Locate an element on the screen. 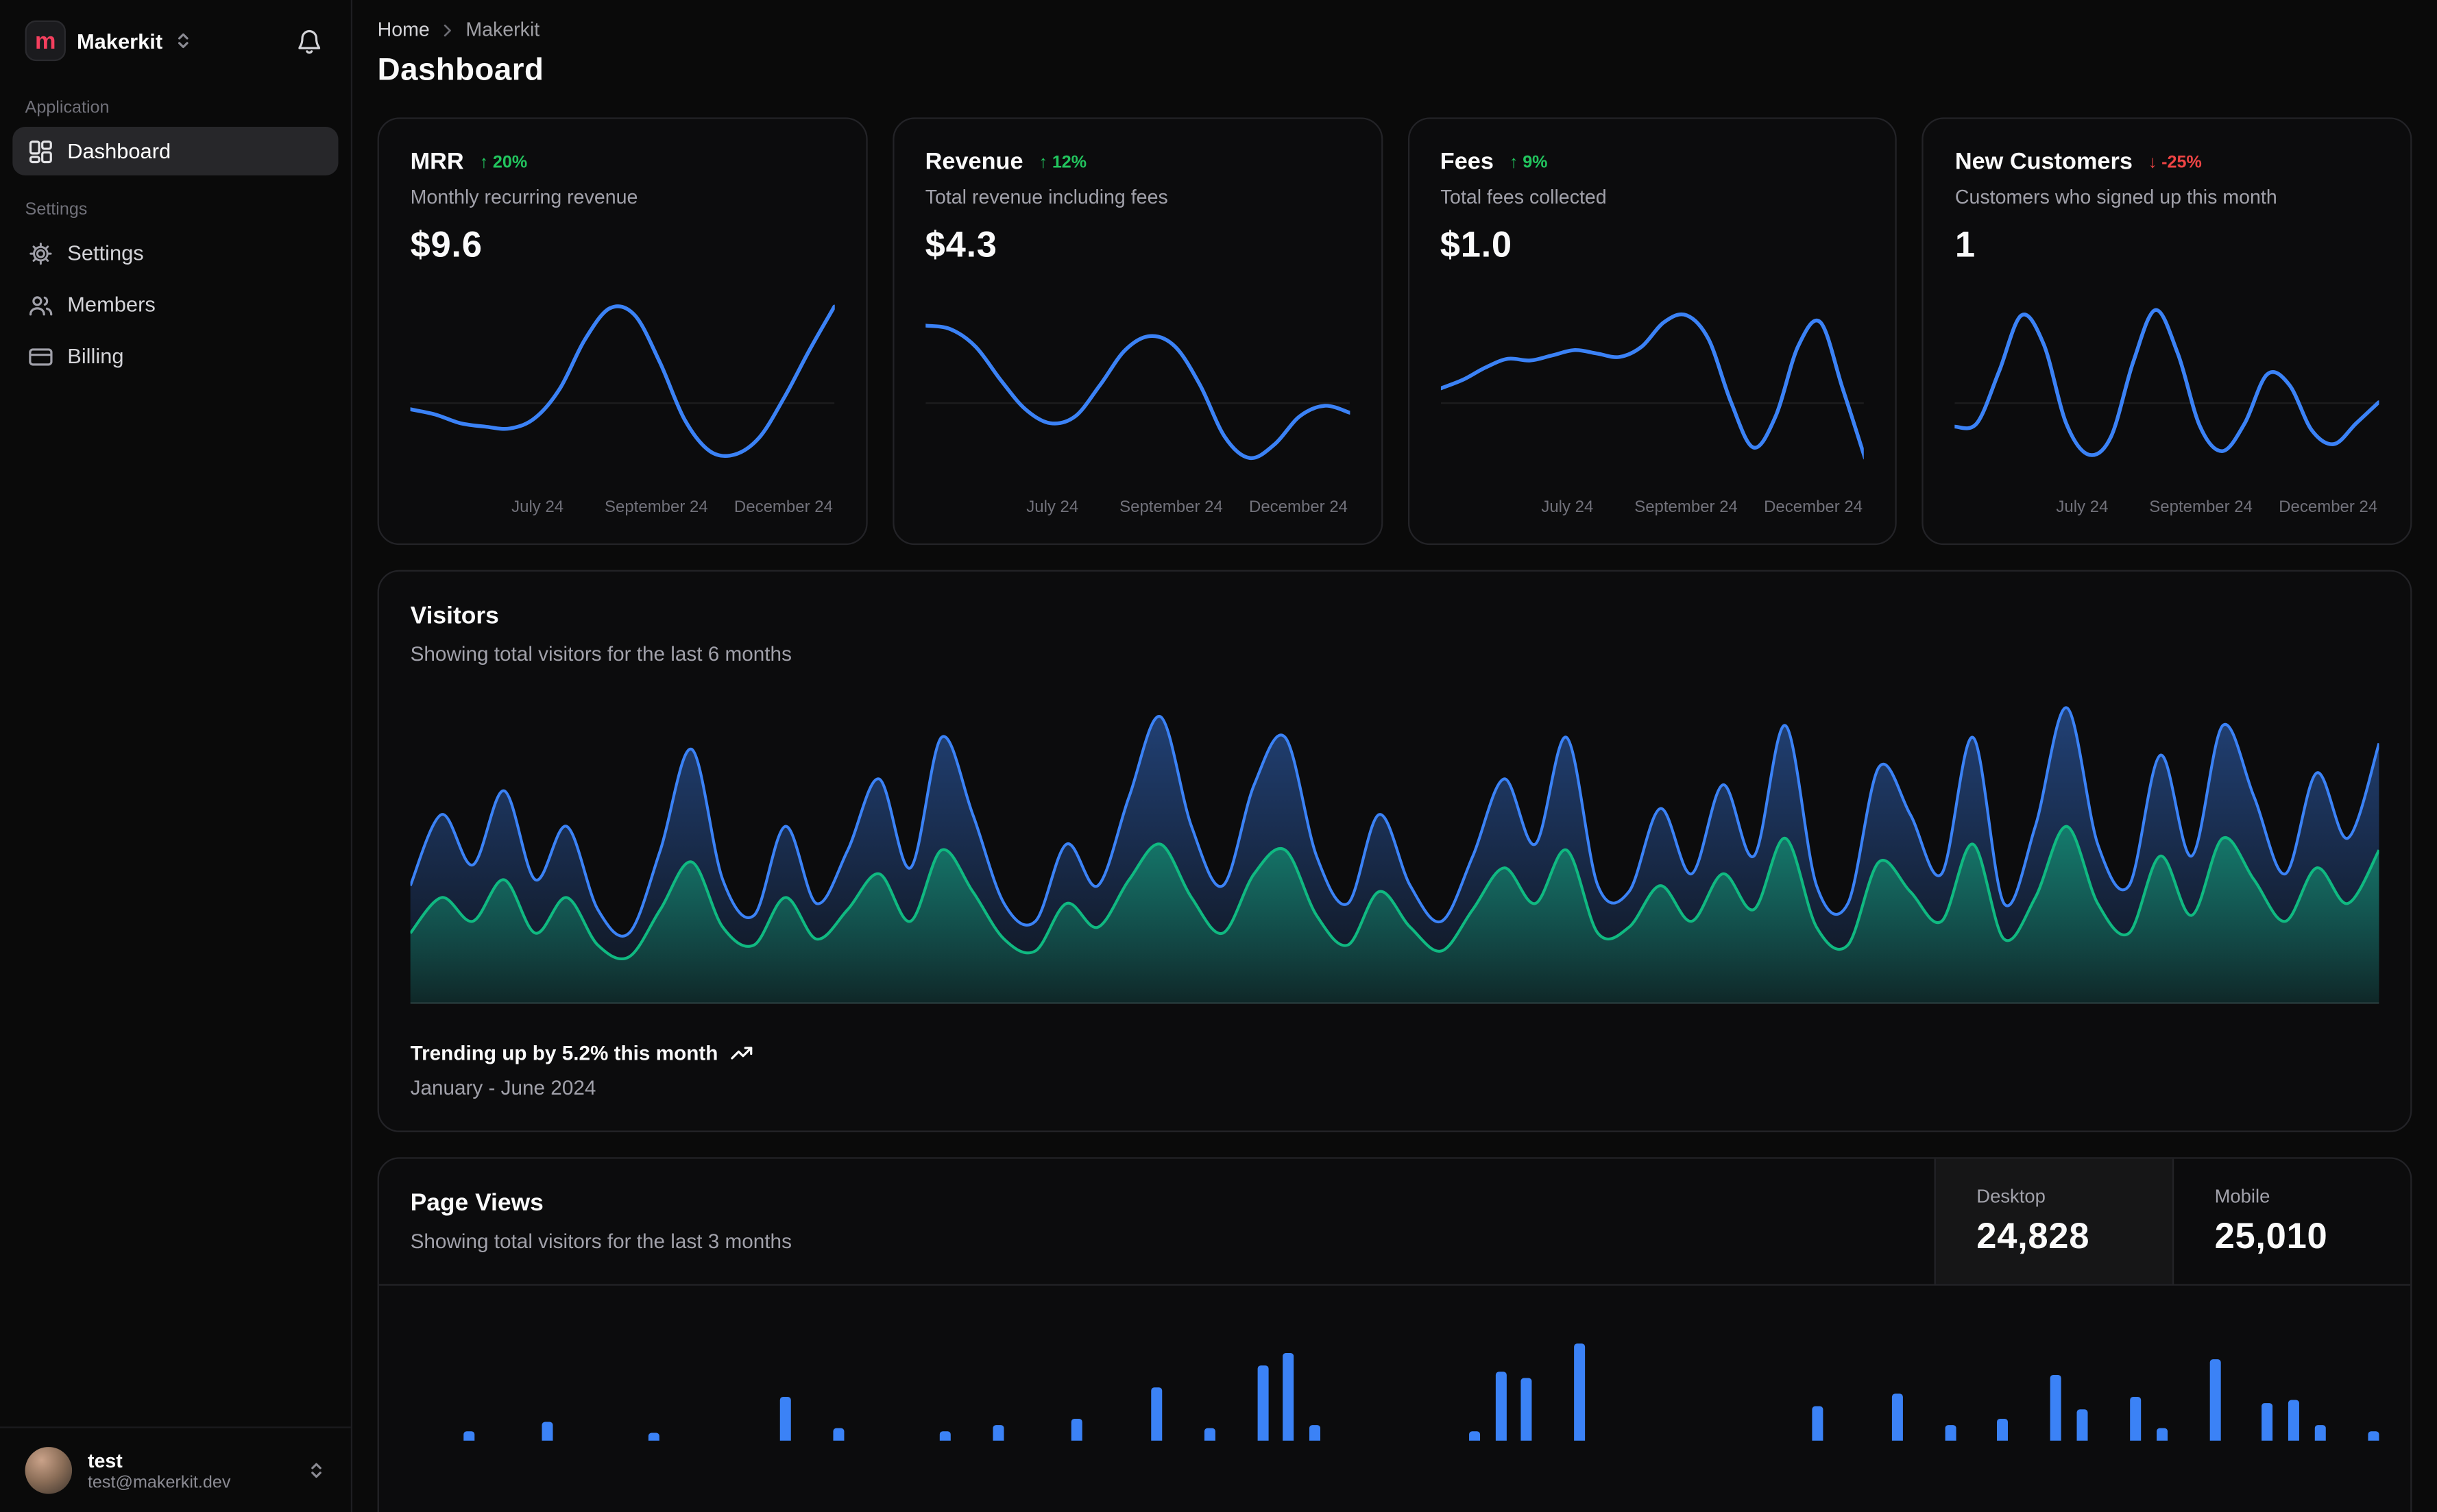 The height and width of the screenshot is (1512, 2437). mrr-sparkline-chart is located at coordinates (623, 388).